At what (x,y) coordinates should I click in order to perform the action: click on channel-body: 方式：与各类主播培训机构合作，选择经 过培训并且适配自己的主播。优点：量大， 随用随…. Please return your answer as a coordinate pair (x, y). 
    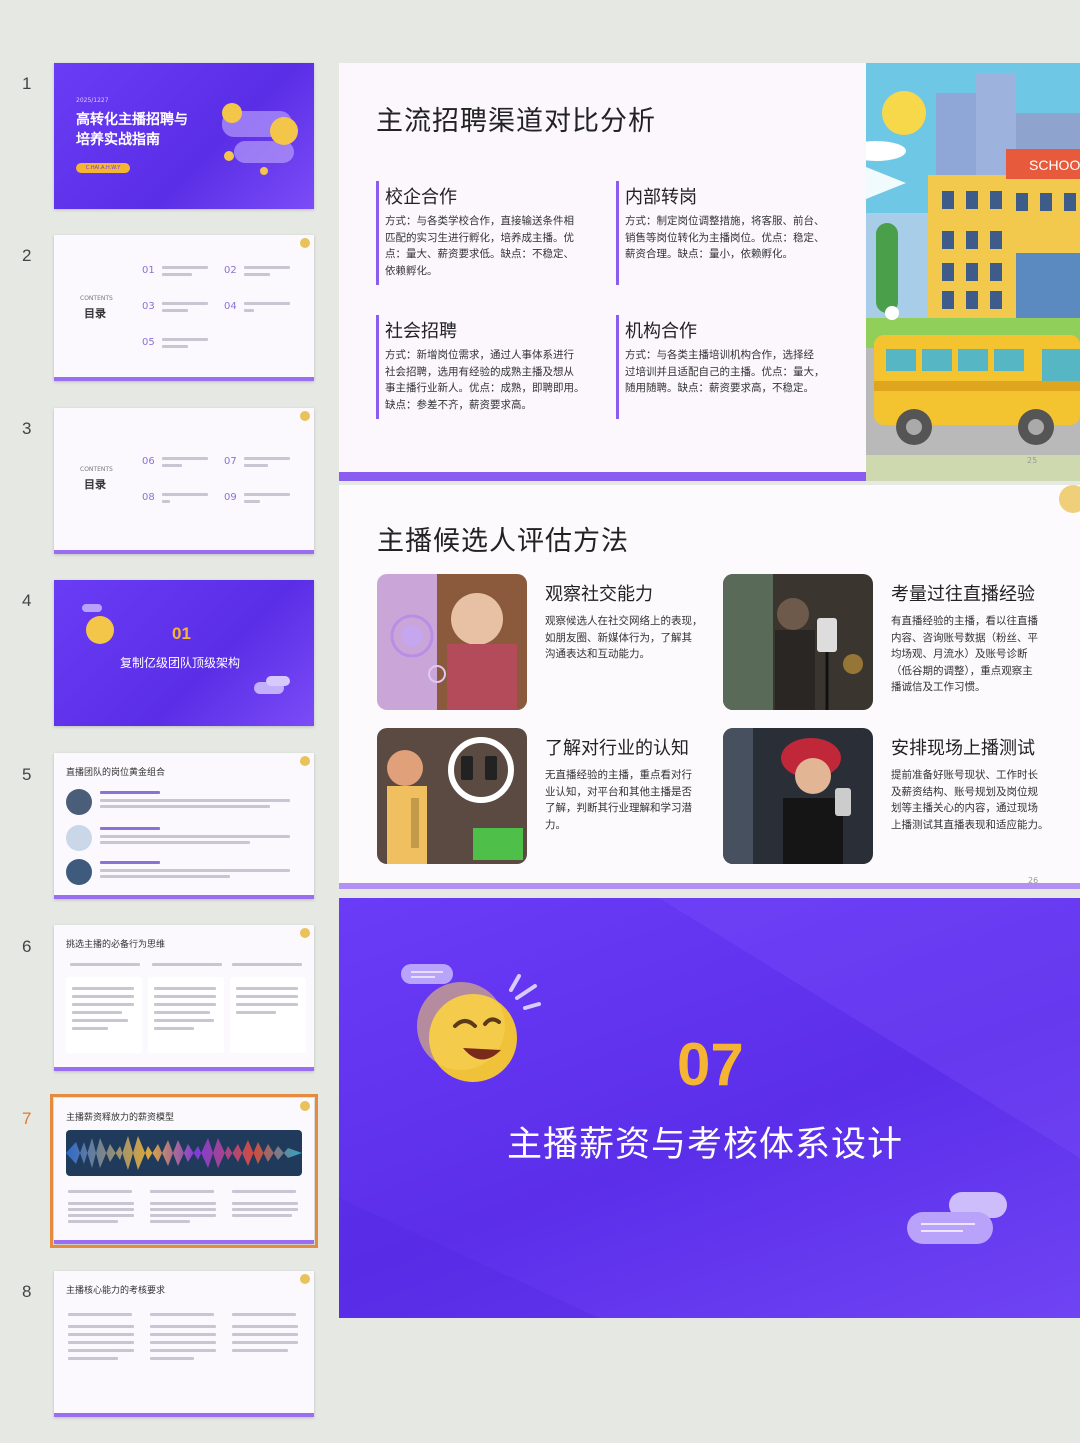
    Looking at the image, I should click on (725, 371).